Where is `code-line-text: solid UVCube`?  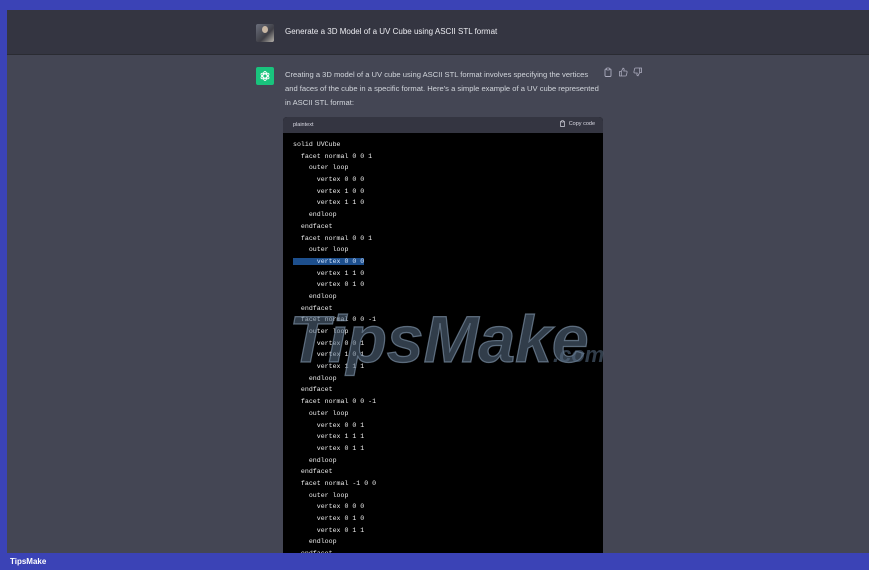 code-line-text: solid UVCube is located at coordinates (317, 144).